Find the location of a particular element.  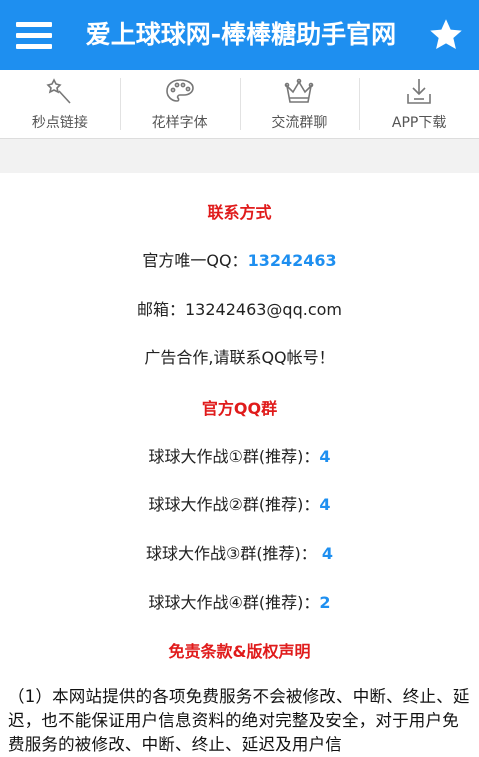

magic-wand-icon is located at coordinates (58, 91).